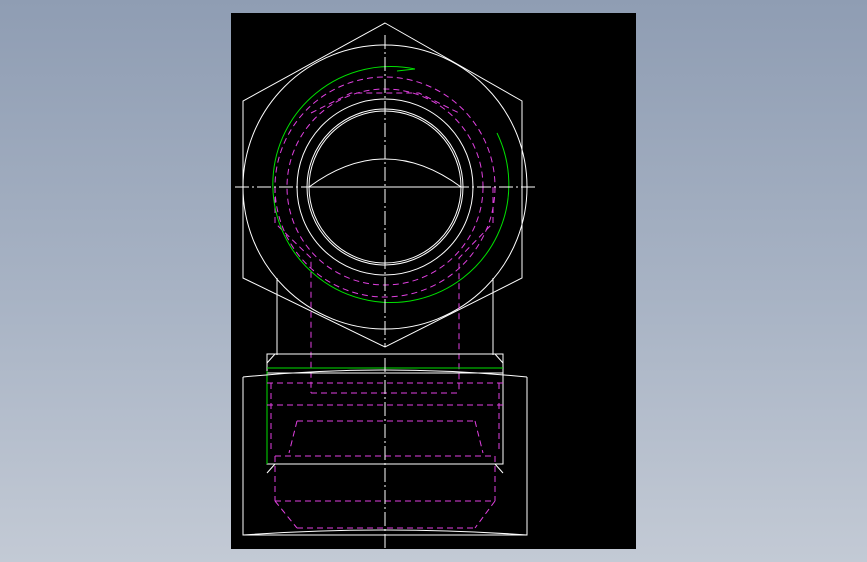 This screenshot has height=562, width=867. I want to click on front-view, so click(385, 451).